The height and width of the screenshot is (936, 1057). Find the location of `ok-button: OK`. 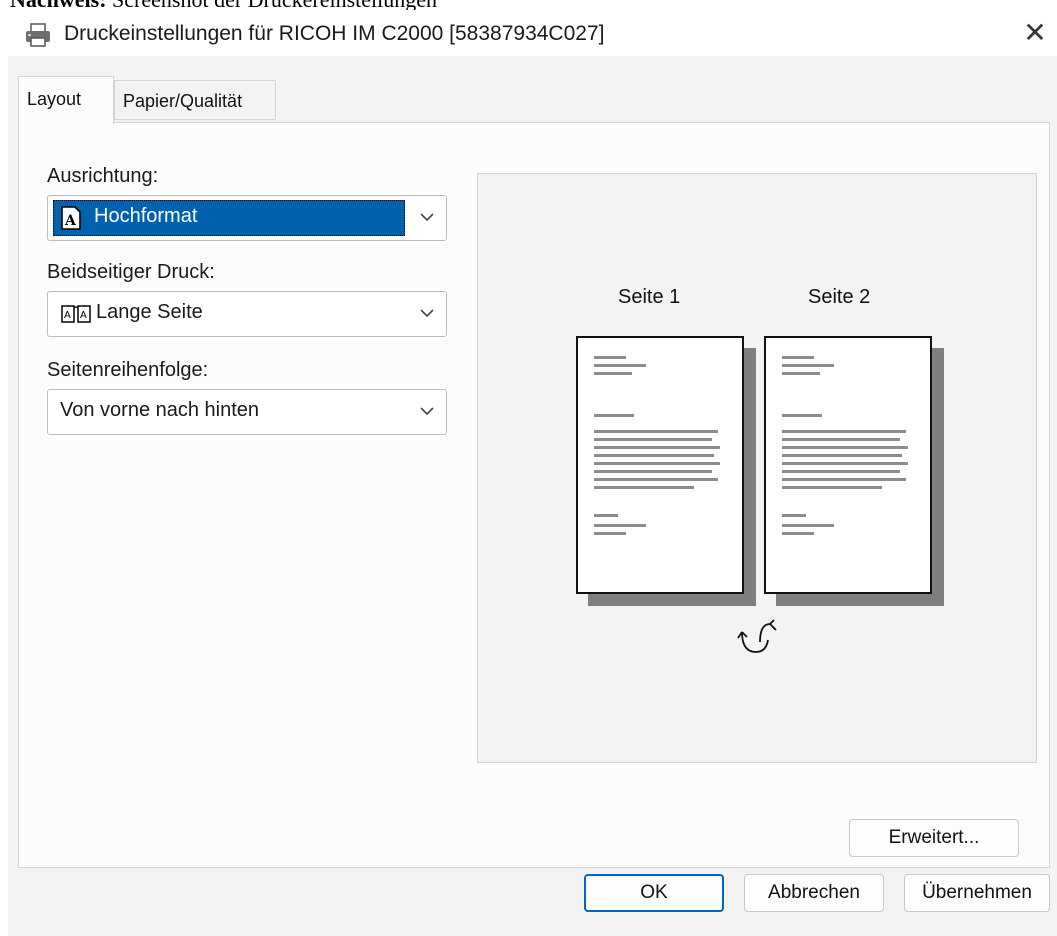

ok-button: OK is located at coordinates (654, 893).